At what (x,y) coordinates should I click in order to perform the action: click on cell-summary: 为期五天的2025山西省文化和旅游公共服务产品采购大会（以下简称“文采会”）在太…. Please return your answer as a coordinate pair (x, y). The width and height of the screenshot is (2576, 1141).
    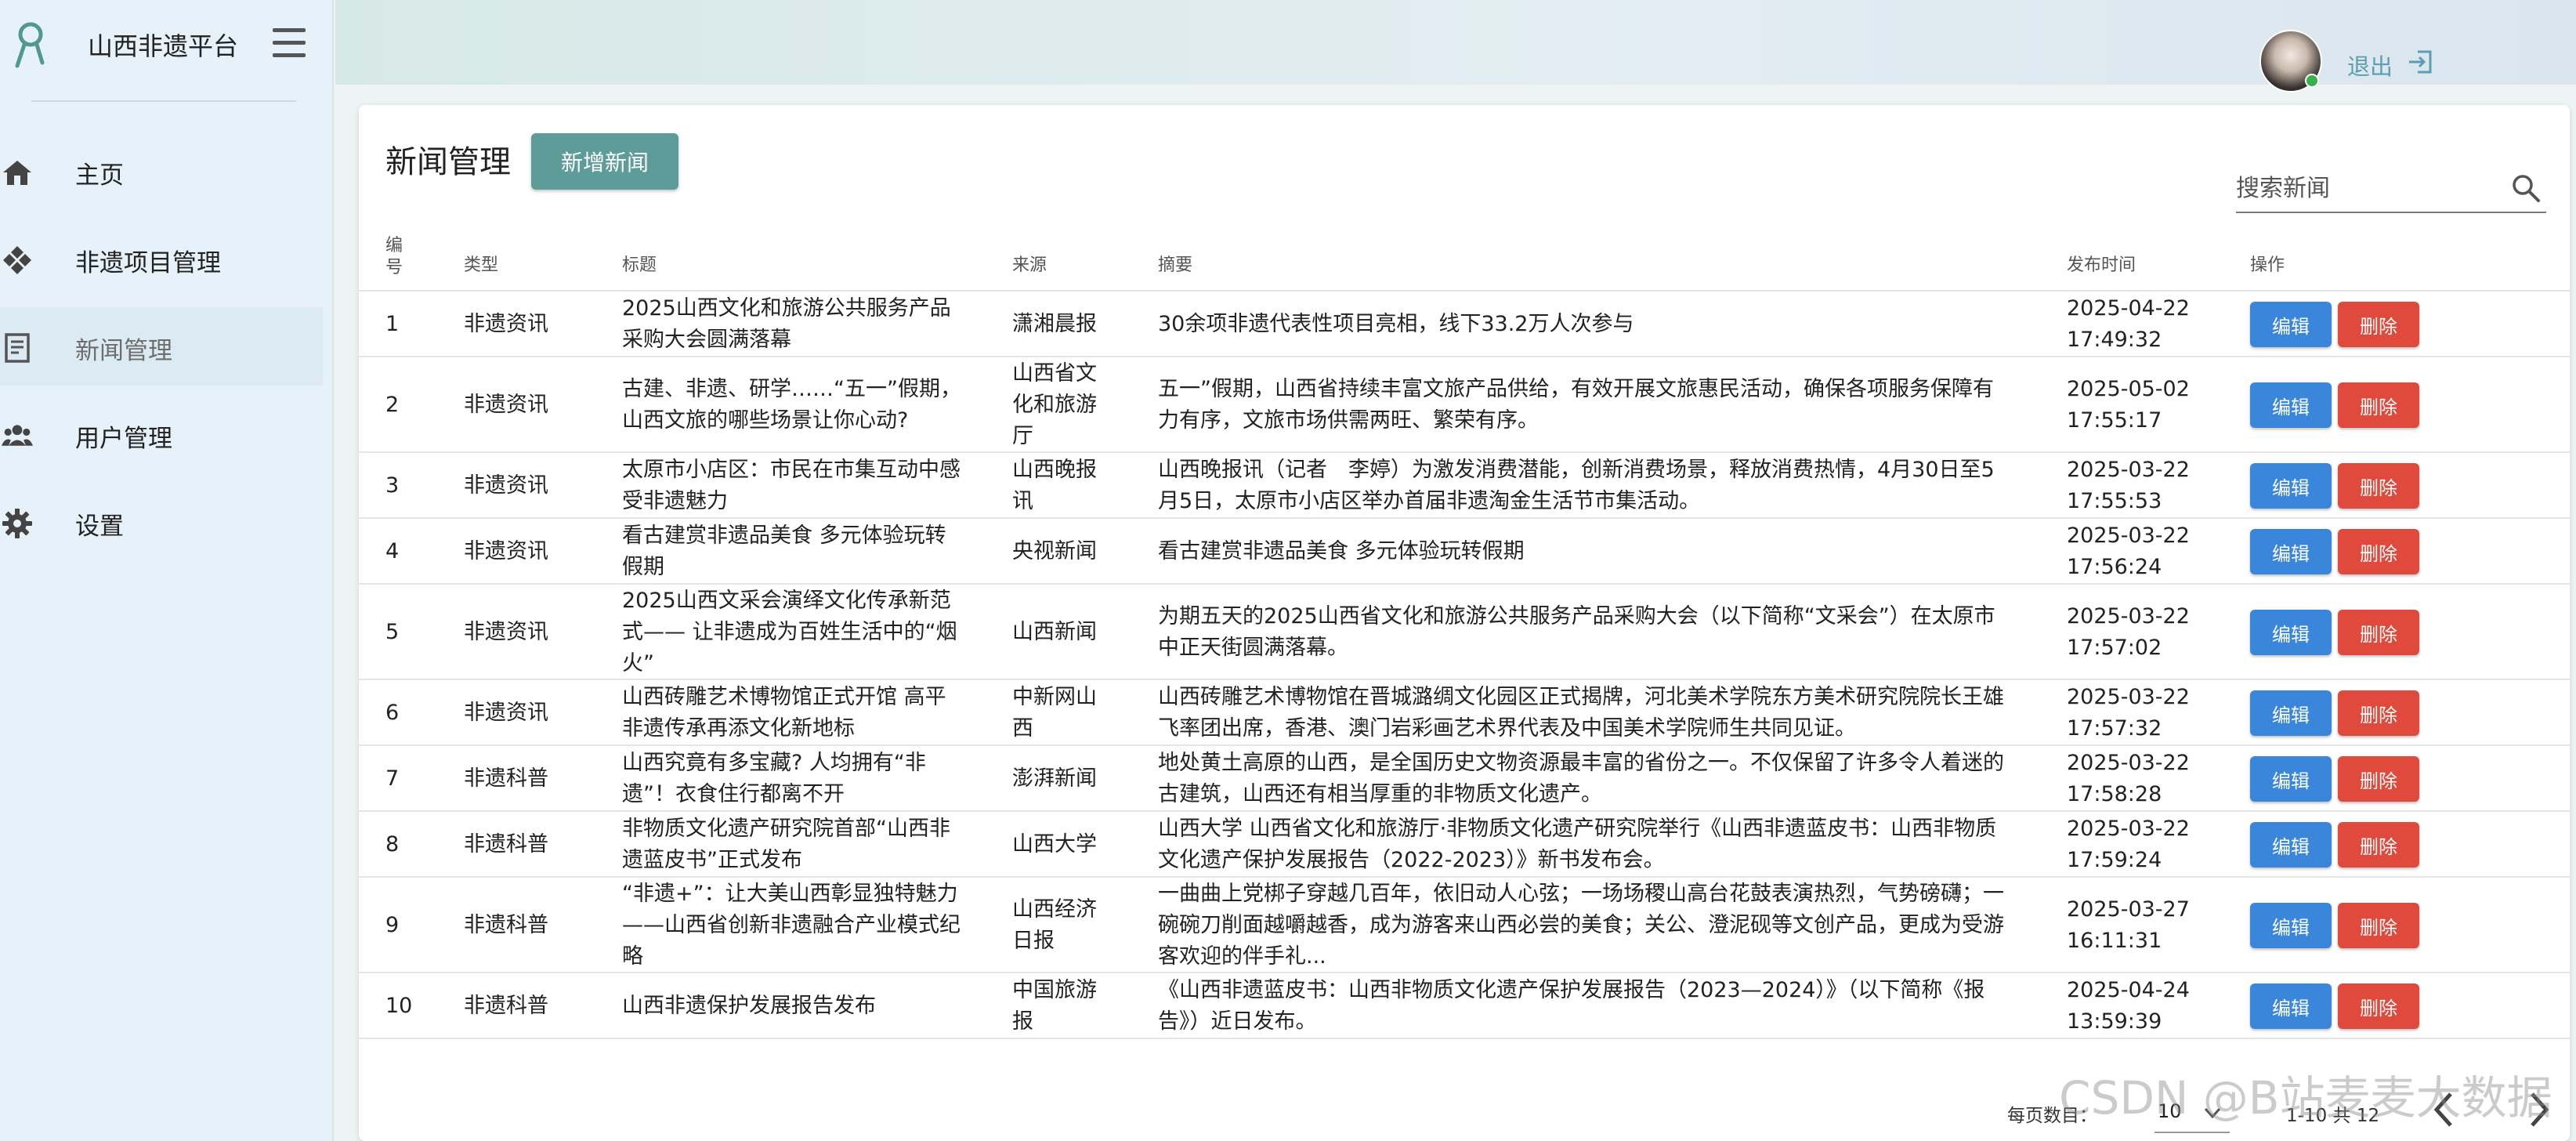
    Looking at the image, I should click on (1576, 632).